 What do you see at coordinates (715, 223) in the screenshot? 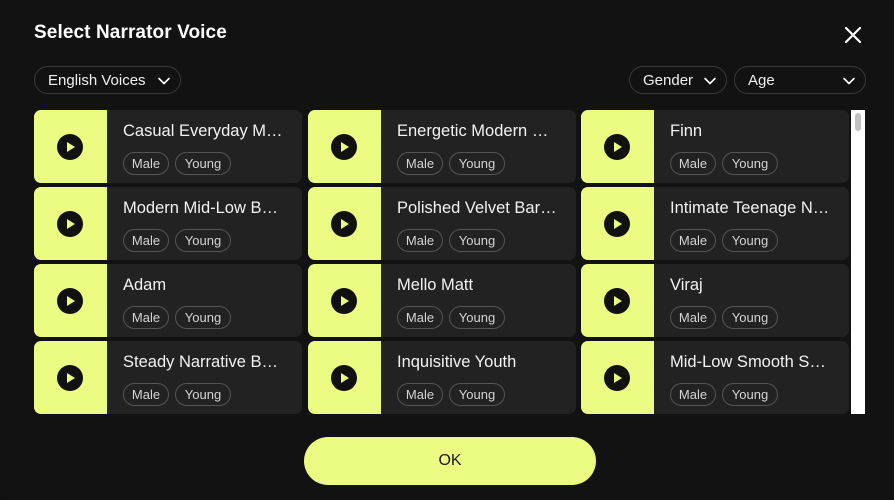
I see `voice-card: Intimate Teenage N… Male Young` at bounding box center [715, 223].